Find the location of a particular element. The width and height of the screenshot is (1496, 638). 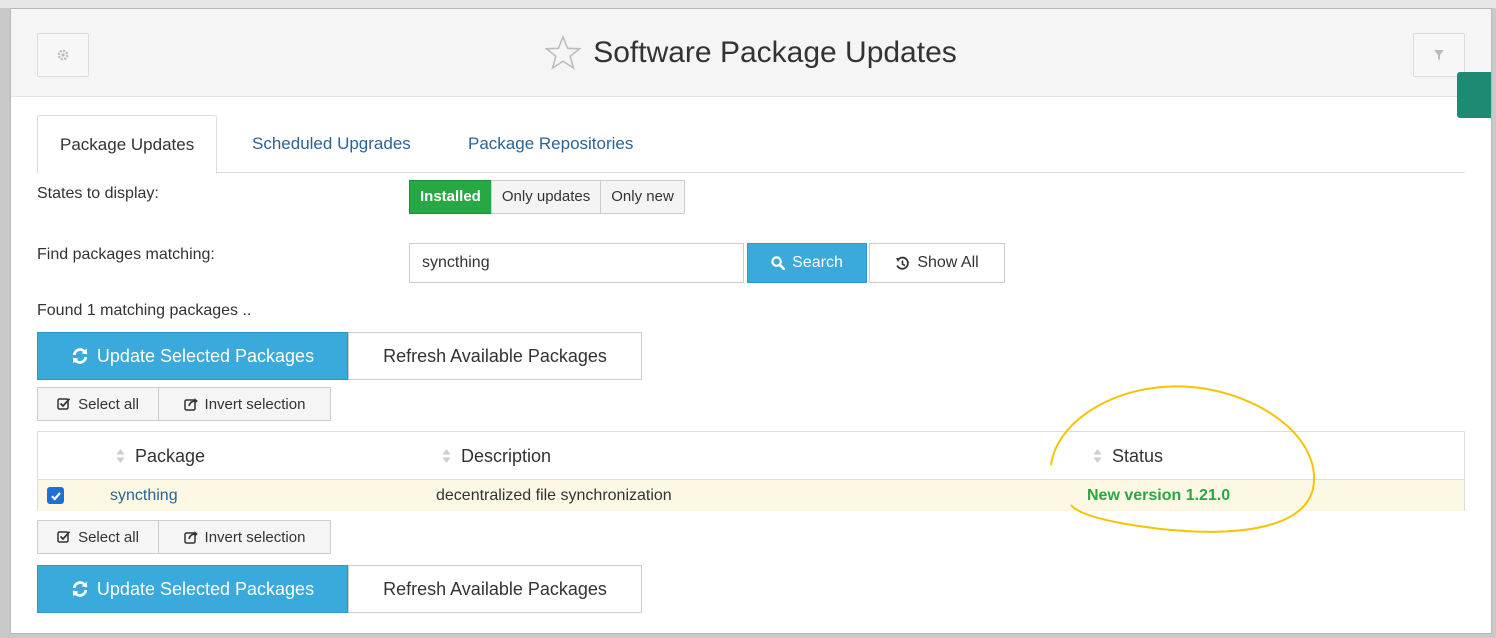

package-status: New version 1.21.0 is located at coordinates (1159, 495).